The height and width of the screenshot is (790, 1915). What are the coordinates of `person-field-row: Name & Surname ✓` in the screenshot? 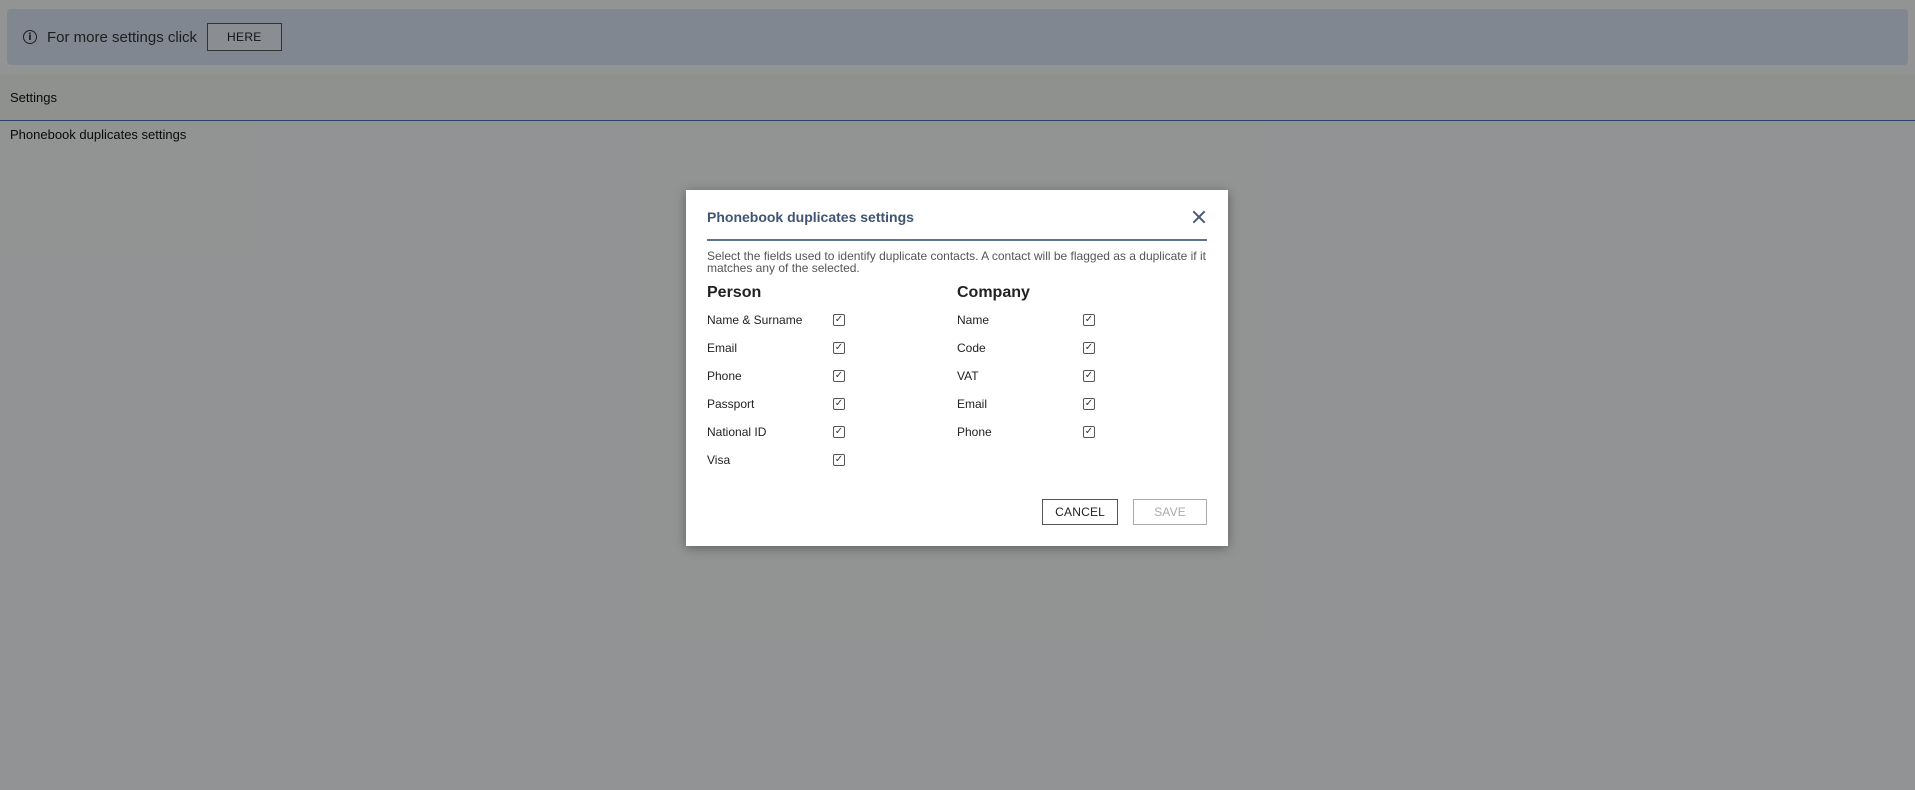 It's located at (832, 320).